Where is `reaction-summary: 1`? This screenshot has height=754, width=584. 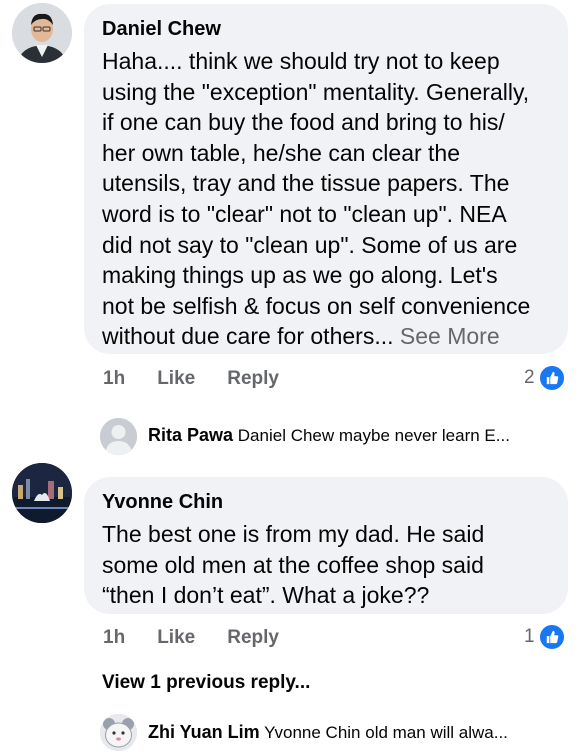 reaction-summary: 1 is located at coordinates (545, 637).